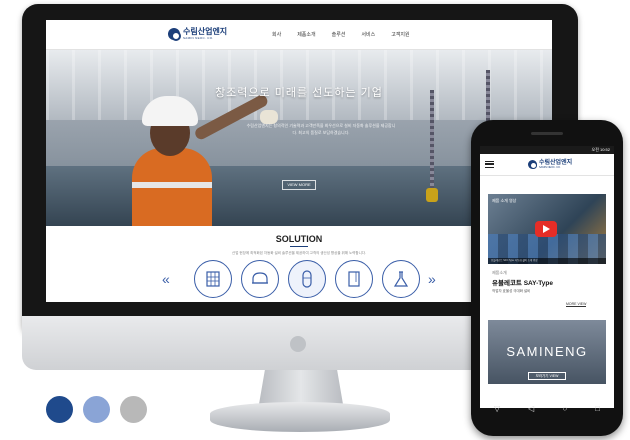 This screenshot has height=440, width=630. I want to click on brand-banner: SAMINENG 보러가기 VIEW, so click(547, 352).